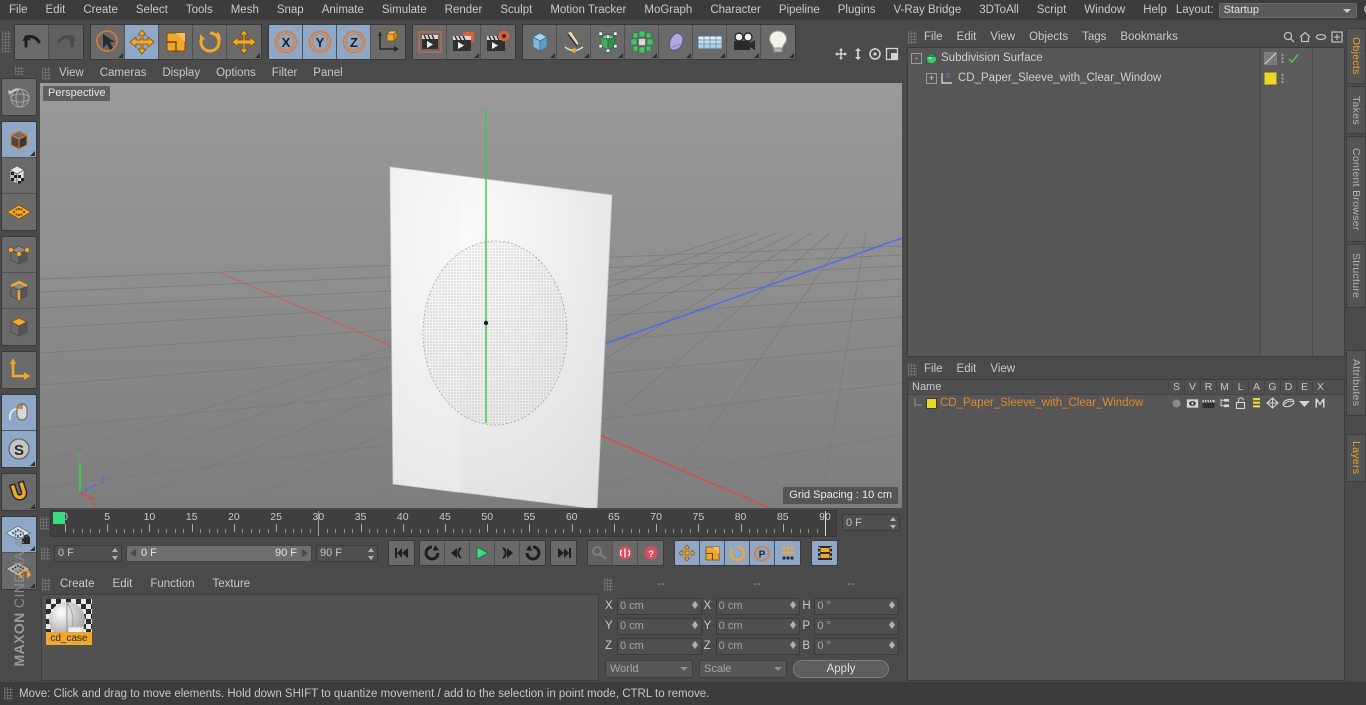 This screenshot has height=705, width=1366. I want to click on layer-color-swatch, so click(931, 403).